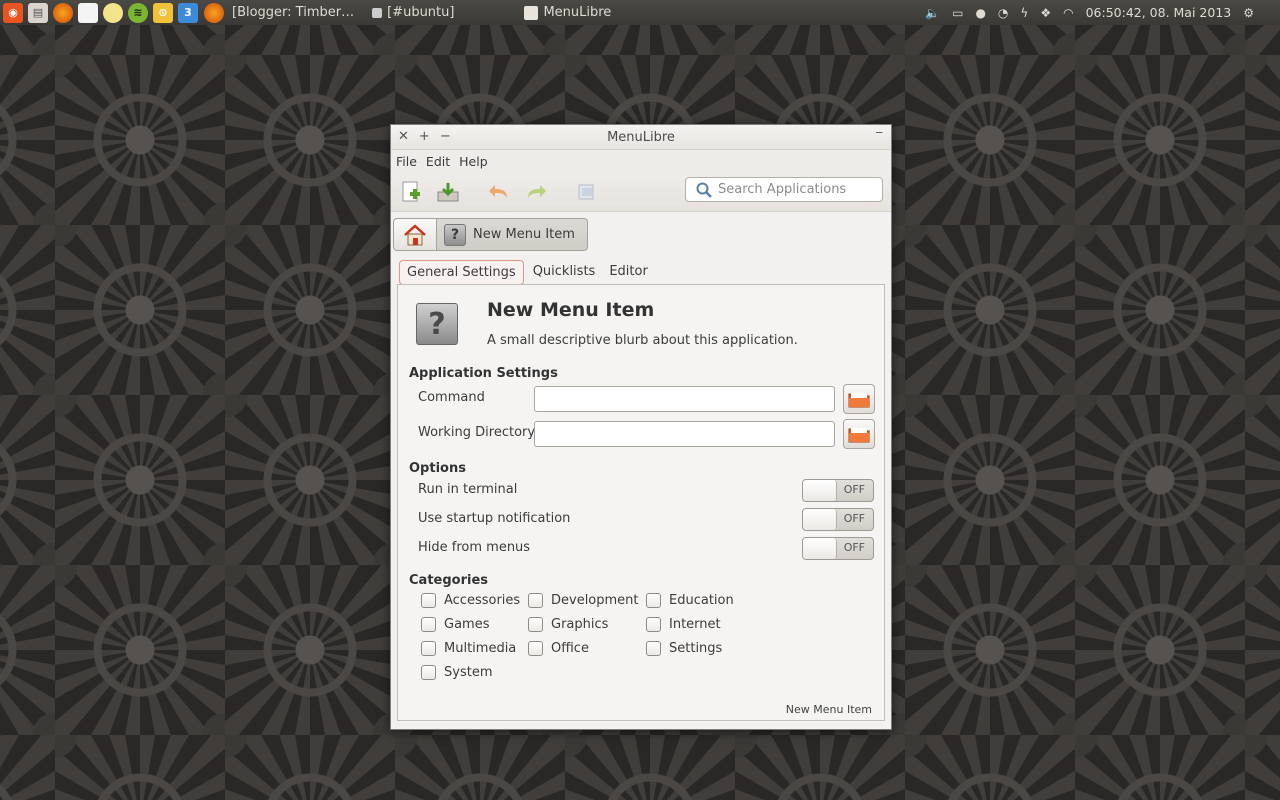 This screenshot has width=1280, height=800. I want to click on status-label: New Menu Item, so click(828, 709).